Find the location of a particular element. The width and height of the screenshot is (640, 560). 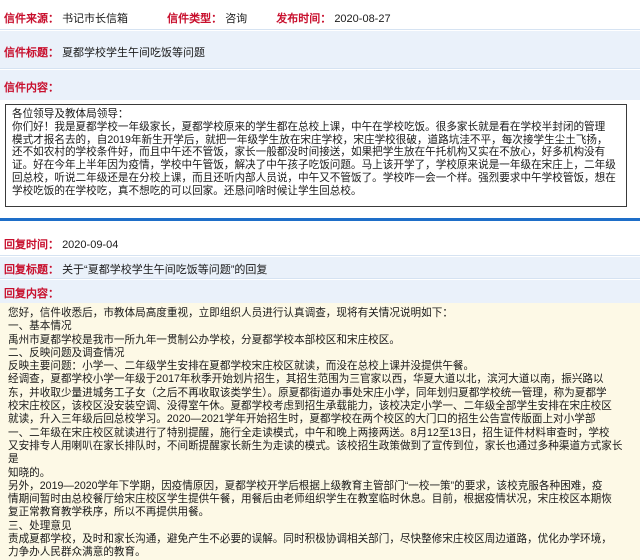

letter-content-label: 信件内容： is located at coordinates (31, 88).